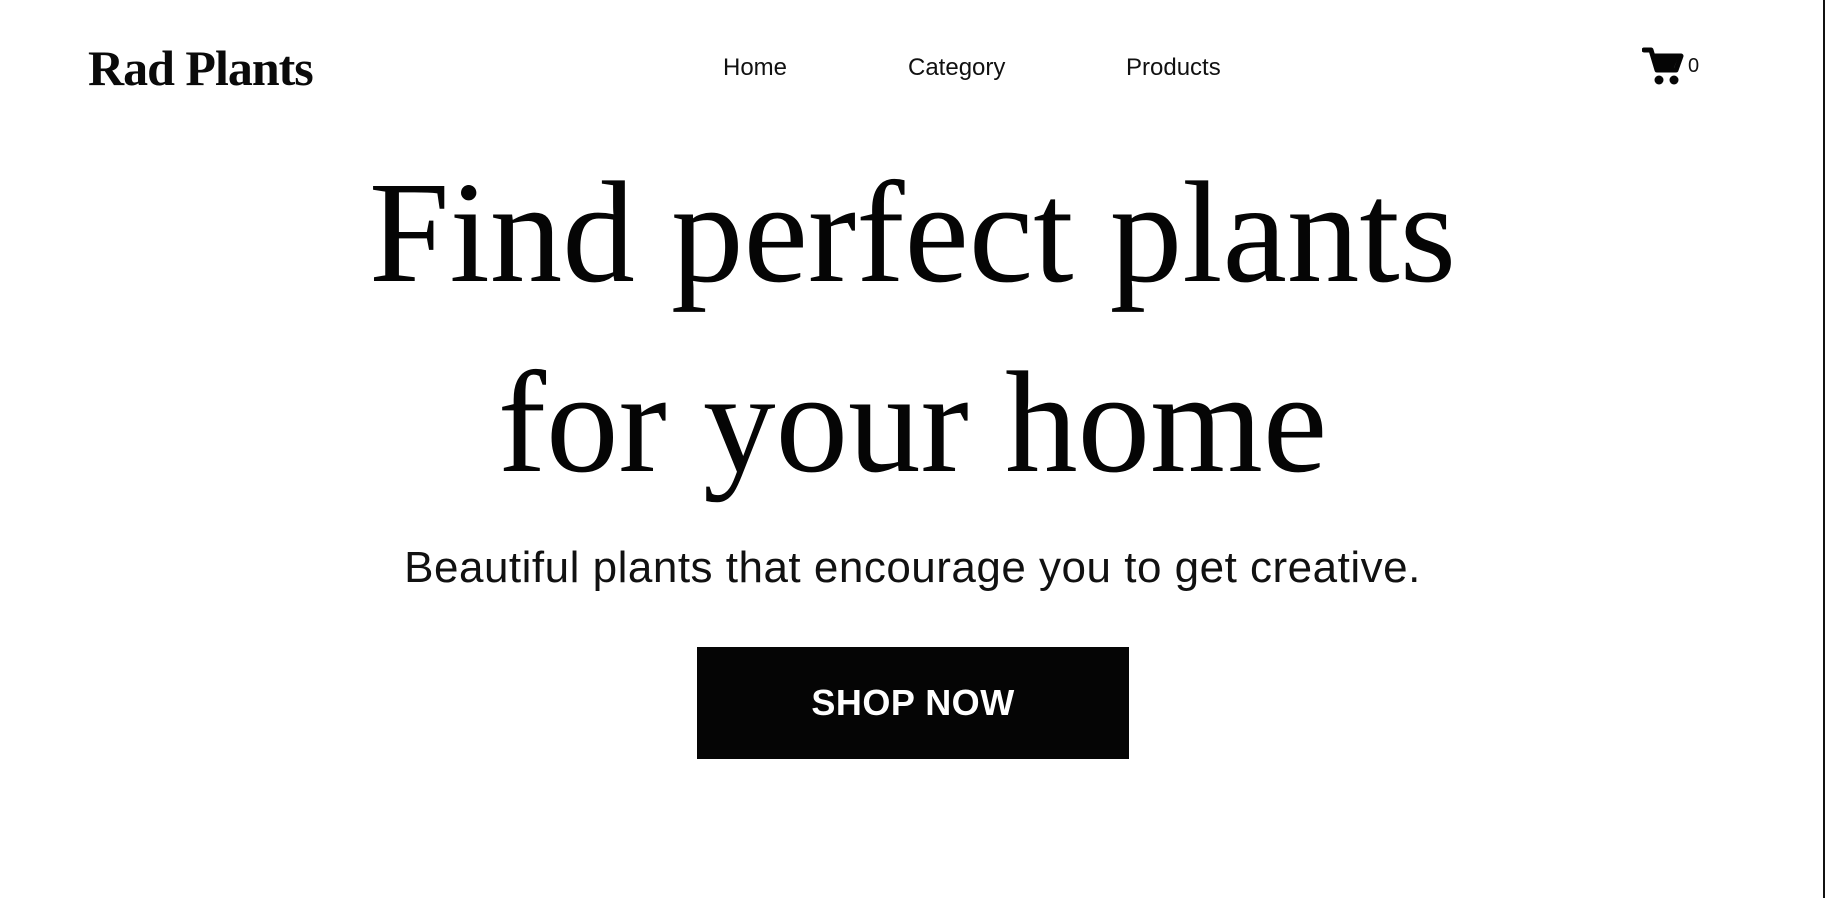  Describe the element at coordinates (1663, 66) in the screenshot. I see `shopping-cart-icon` at that location.